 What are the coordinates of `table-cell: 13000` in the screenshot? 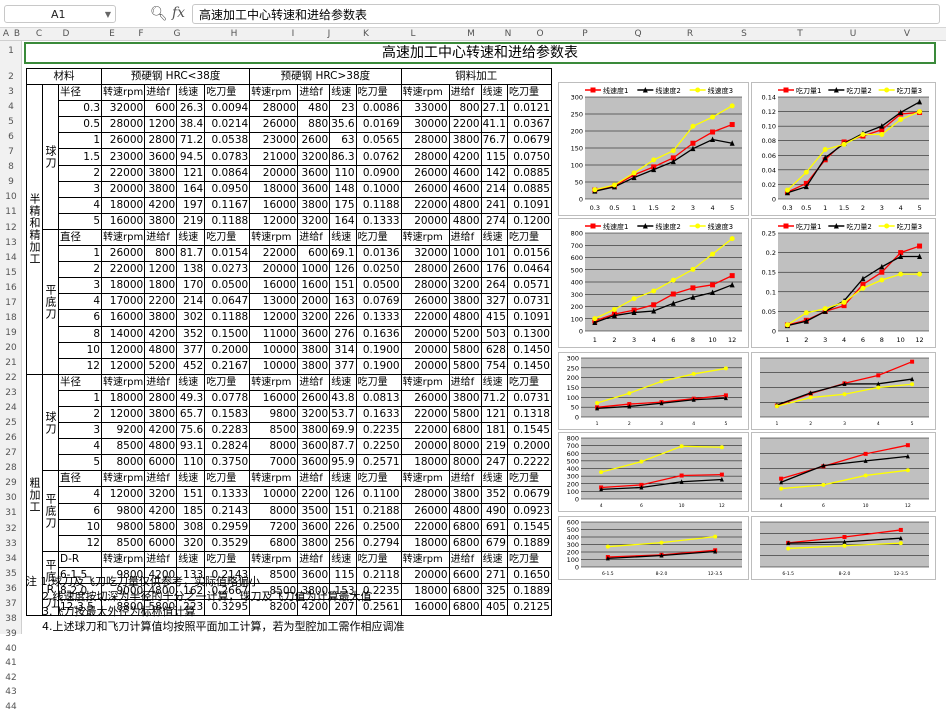 It's located at (274, 302).